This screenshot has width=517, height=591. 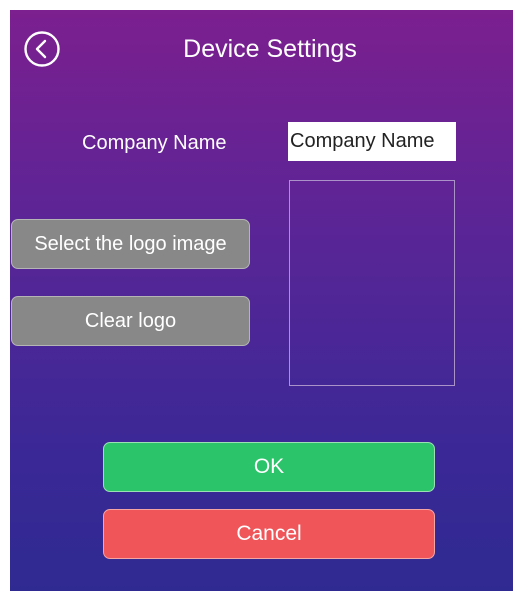 I want to click on logo-preview-box, so click(x=372, y=283).